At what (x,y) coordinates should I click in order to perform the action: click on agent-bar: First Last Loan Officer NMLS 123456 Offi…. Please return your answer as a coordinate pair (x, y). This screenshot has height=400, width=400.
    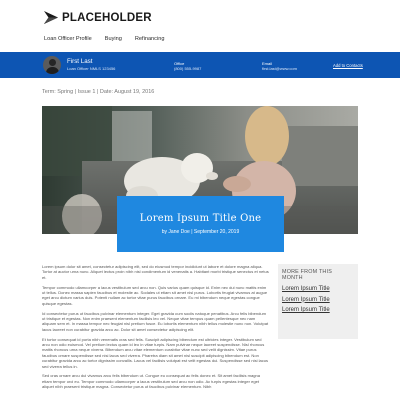
    Looking at the image, I should click on (200, 65).